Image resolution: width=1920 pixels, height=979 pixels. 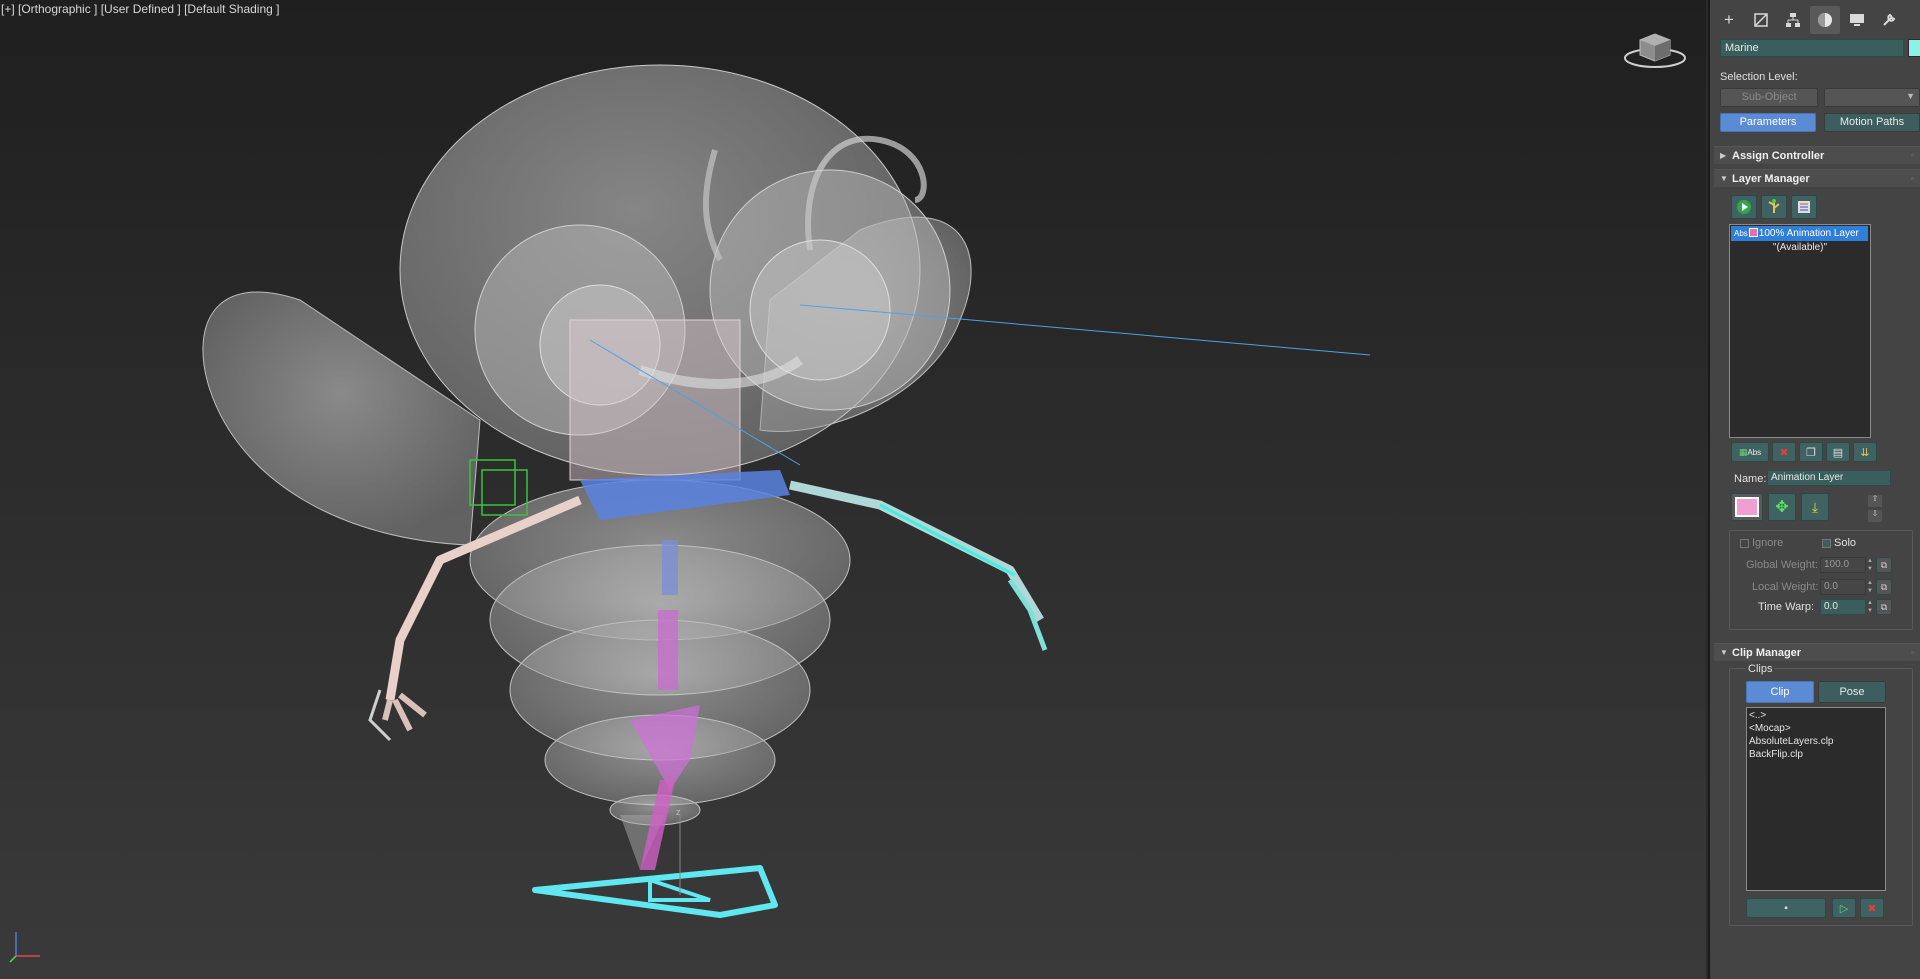 I want to click on chevron-down-icon: ▼, so click(x=1910, y=96).